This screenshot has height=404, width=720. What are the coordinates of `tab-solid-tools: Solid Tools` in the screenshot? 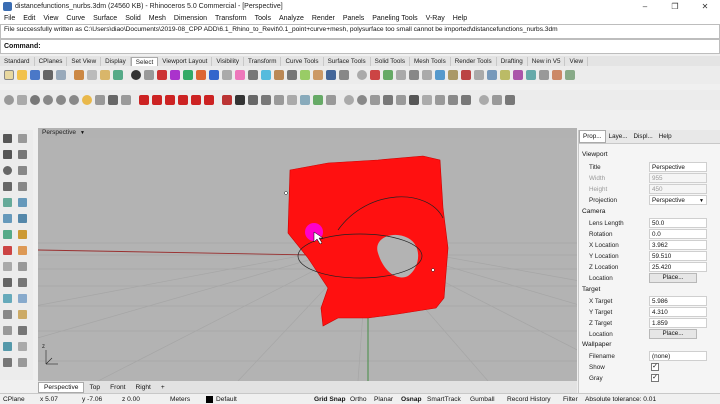 It's located at (390, 61).